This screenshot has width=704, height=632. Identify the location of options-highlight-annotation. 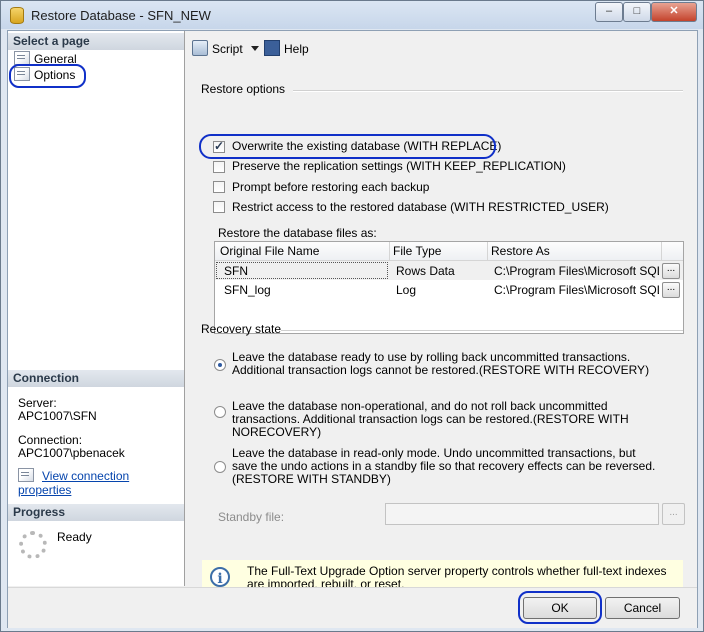
(47, 76).